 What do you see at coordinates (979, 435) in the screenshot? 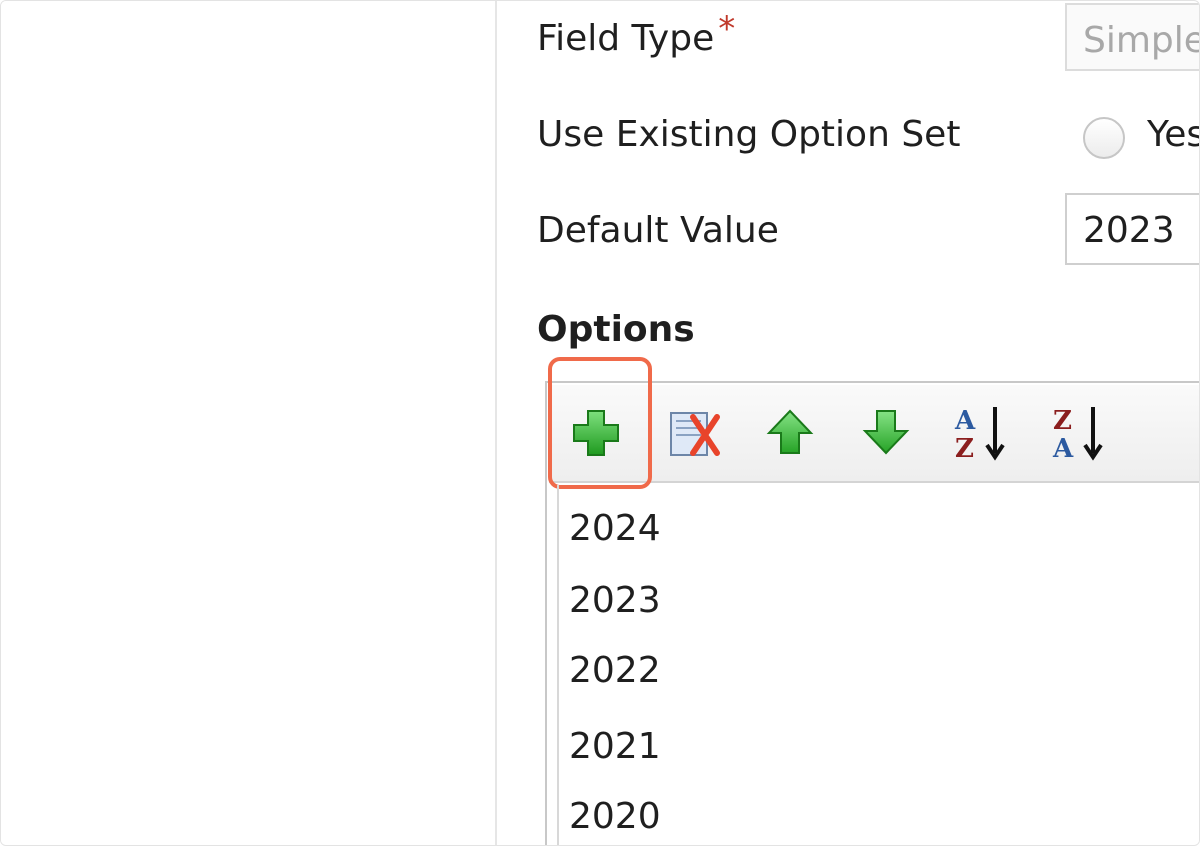
I see `sort-a-z-icon: A Z` at bounding box center [979, 435].